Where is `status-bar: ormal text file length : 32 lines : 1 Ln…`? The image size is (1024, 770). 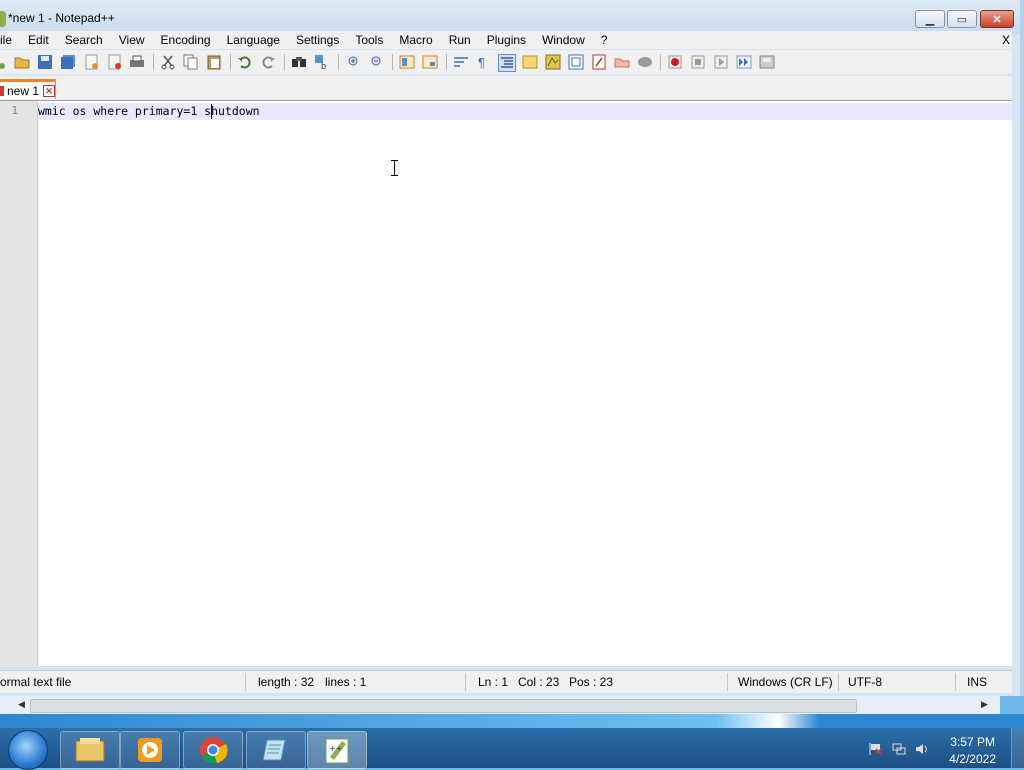
status-bar: ormal text file length : 32 lines : 1 Ln… is located at coordinates (506, 681).